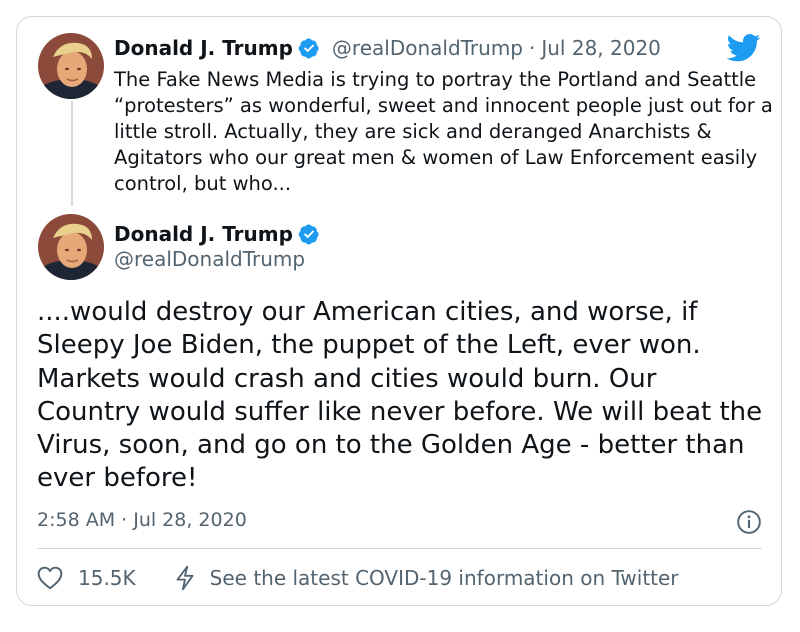  Describe the element at coordinates (749, 522) in the screenshot. I see `info-icon` at that location.